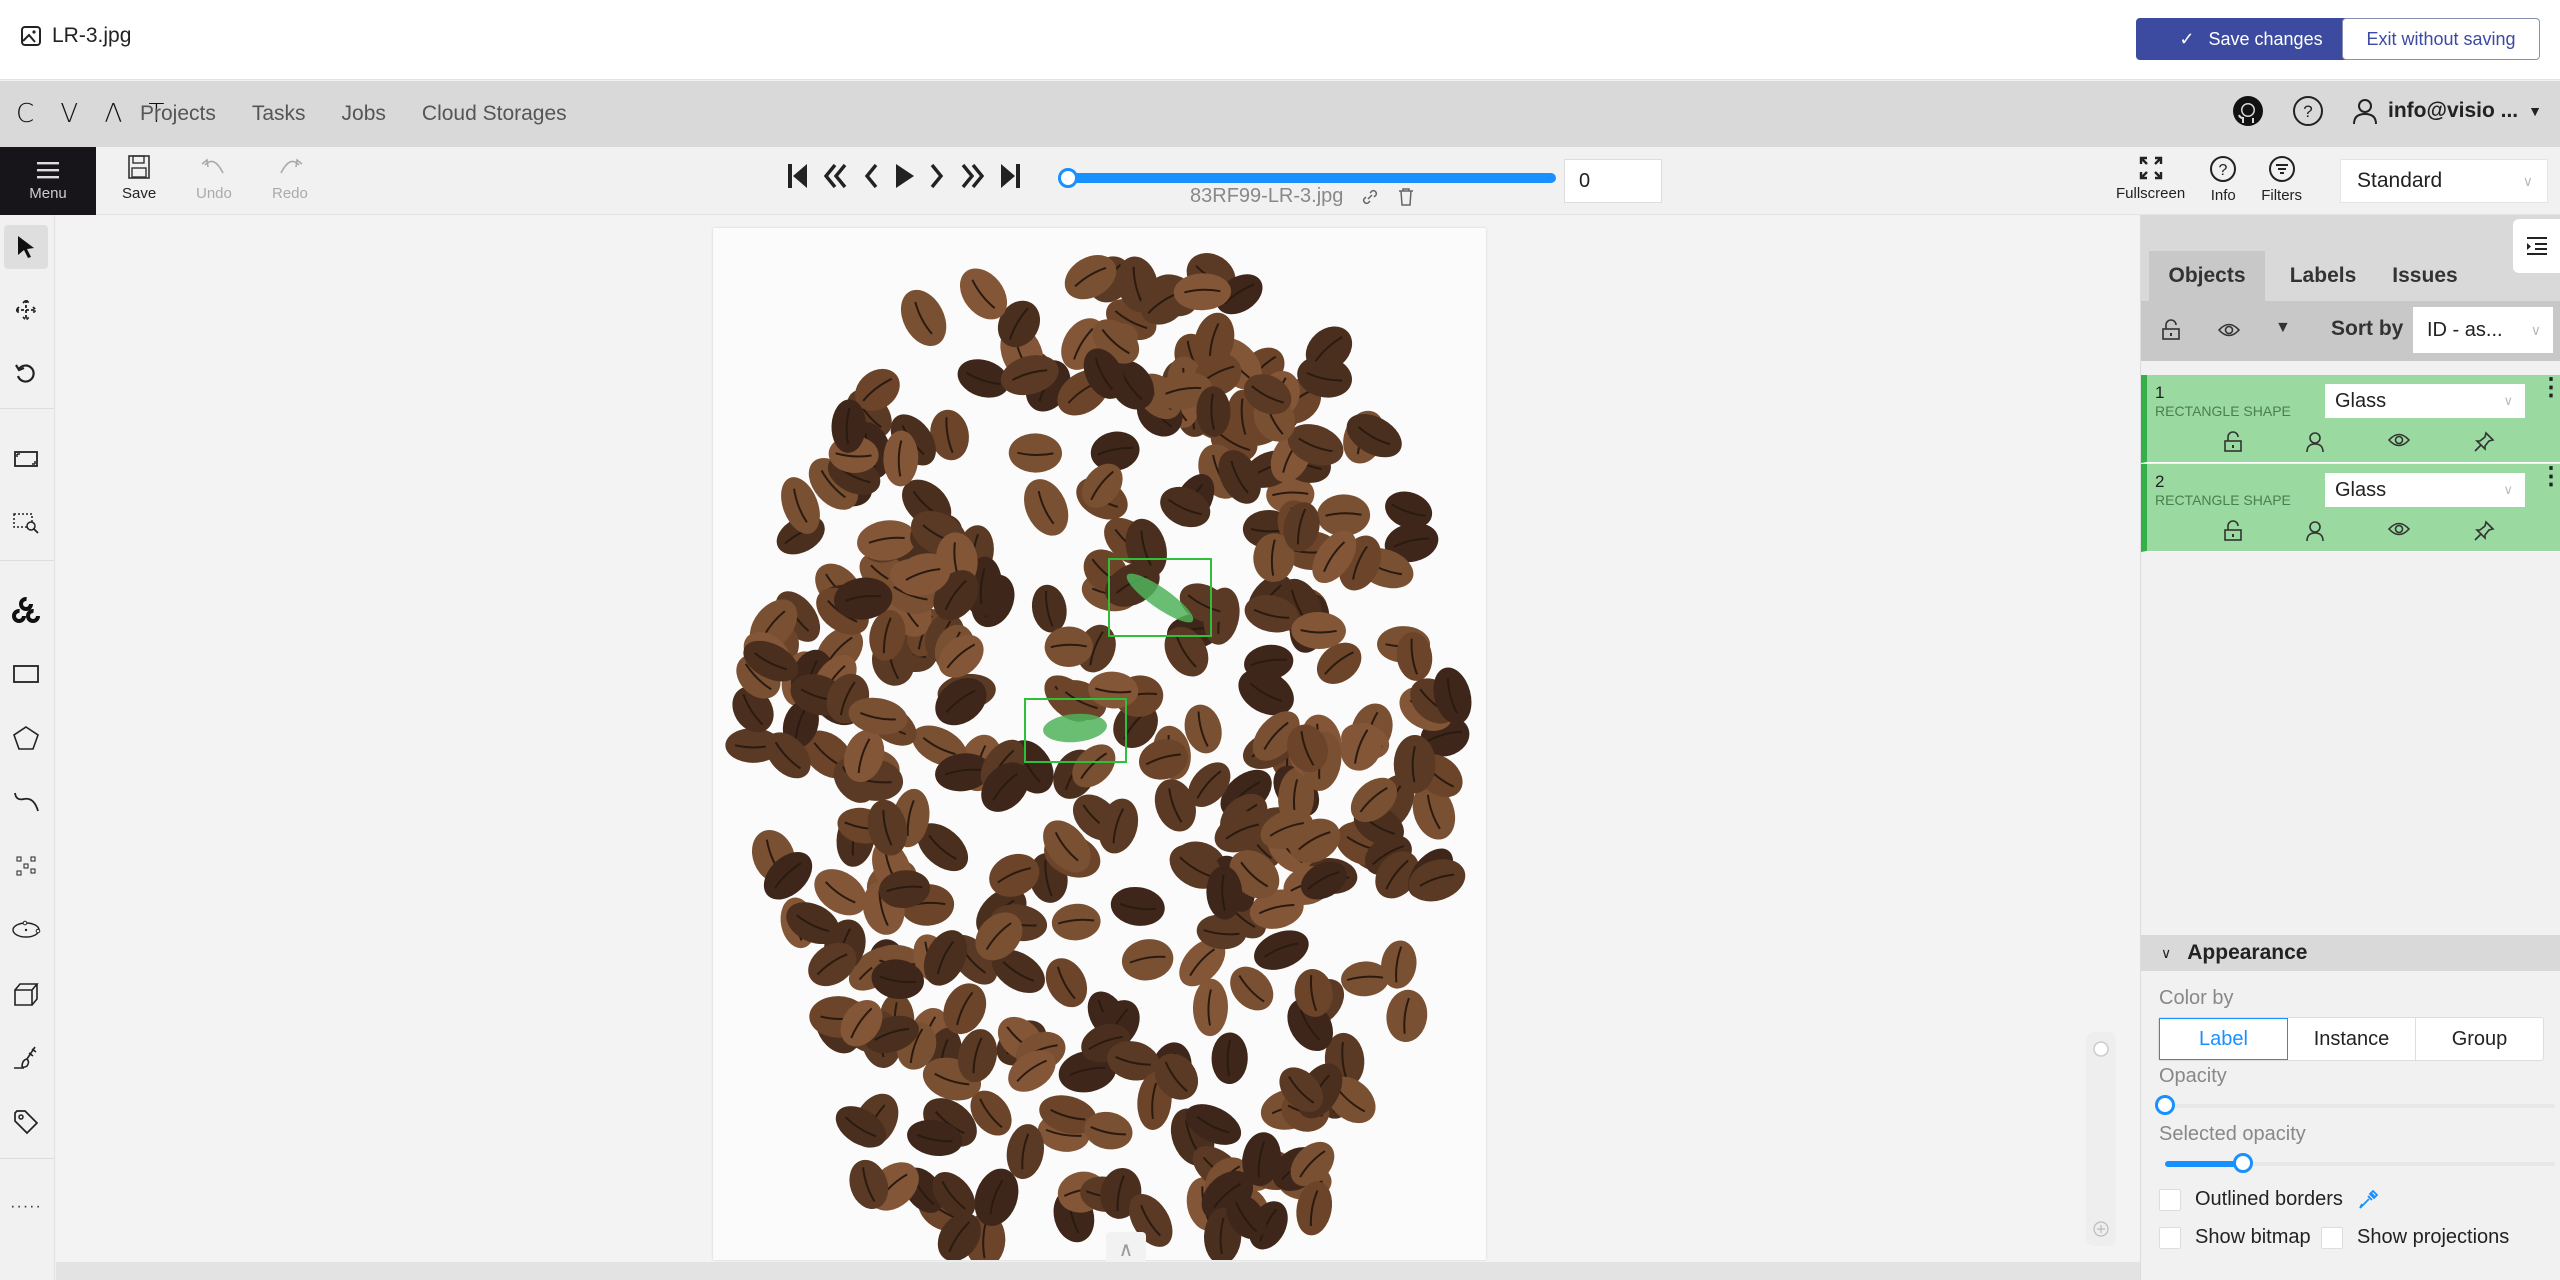 The height and width of the screenshot is (1280, 2560). I want to click on eye-all-icon, so click(2229, 330).